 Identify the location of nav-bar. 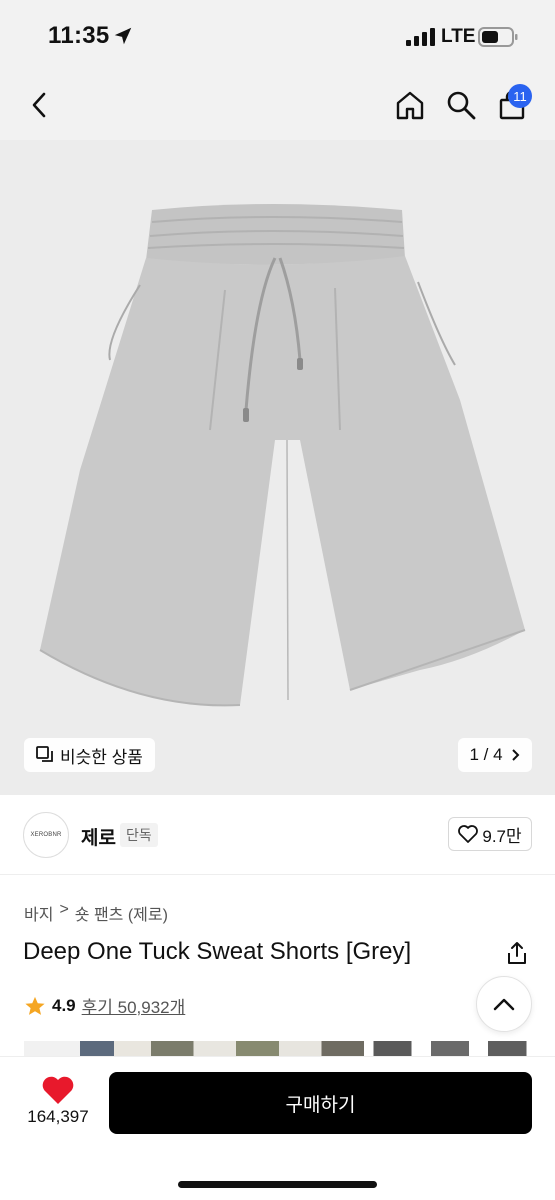
(277, 105).